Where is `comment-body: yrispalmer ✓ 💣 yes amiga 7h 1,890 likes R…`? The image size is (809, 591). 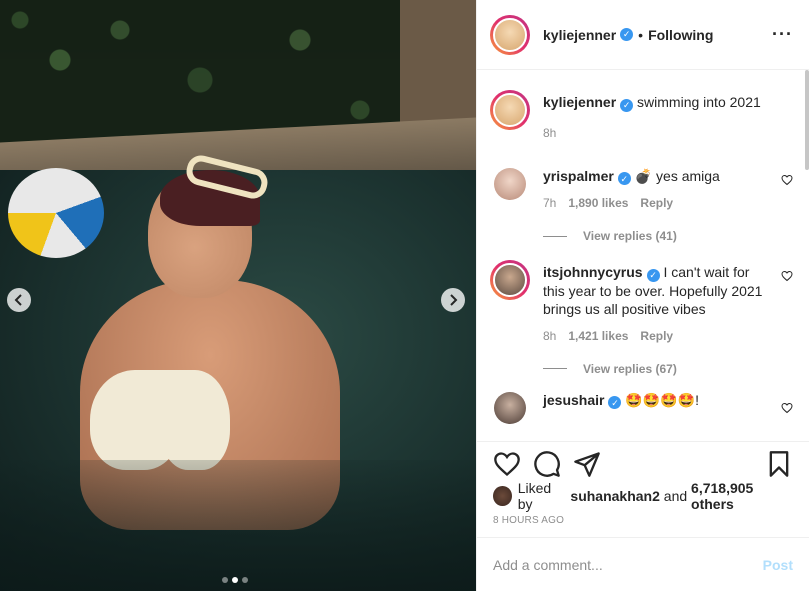
comment-body: yrispalmer ✓ 💣 yes amiga 7h 1,890 likes R… is located at coordinates (668, 188).